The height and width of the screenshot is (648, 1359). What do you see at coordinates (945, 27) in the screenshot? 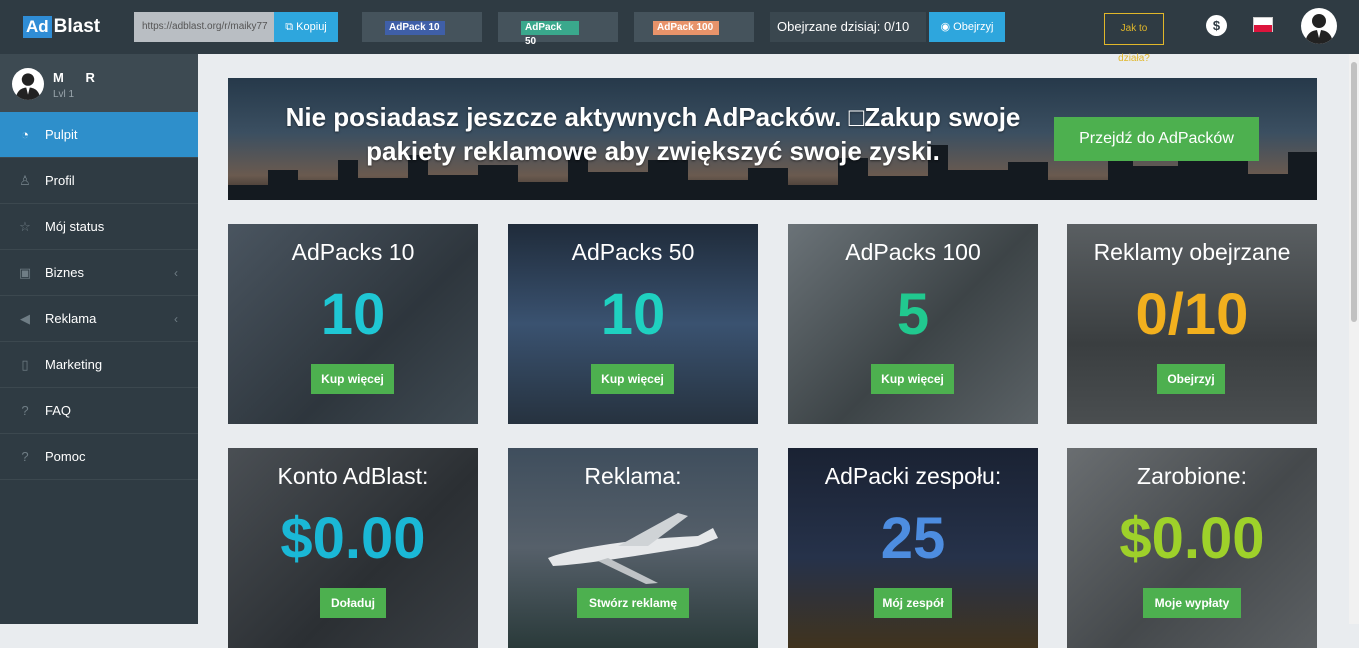
I see `eye-icon: ◉` at bounding box center [945, 27].